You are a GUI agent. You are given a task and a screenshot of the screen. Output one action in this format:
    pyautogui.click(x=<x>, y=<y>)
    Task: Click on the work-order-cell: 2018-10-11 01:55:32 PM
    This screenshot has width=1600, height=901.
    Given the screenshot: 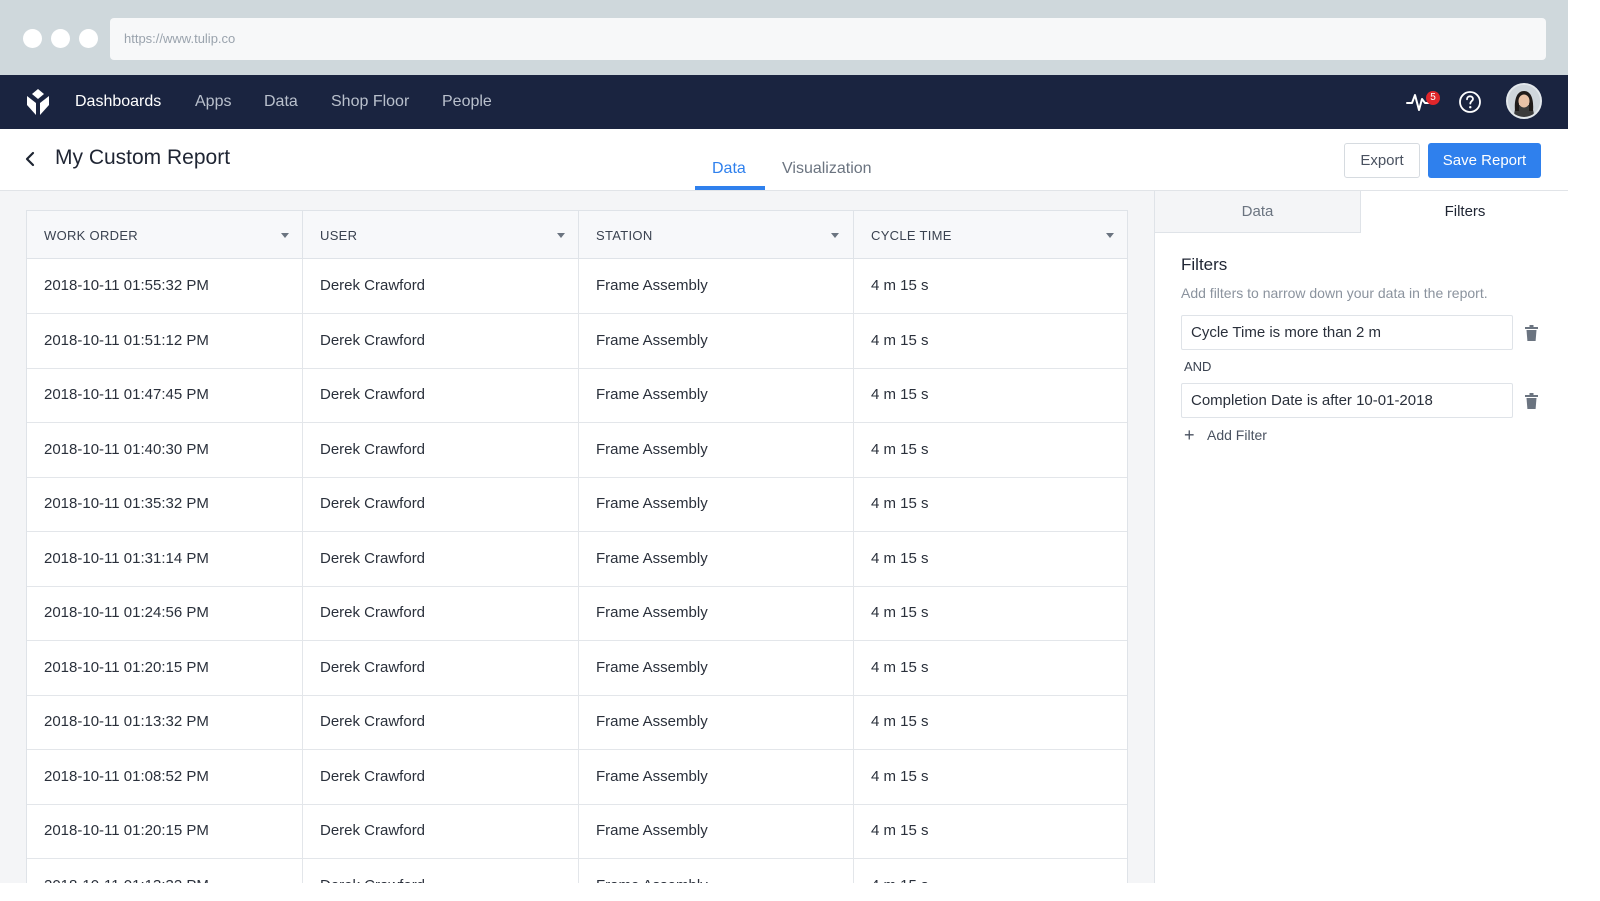 What is the action you would take?
    pyautogui.click(x=165, y=286)
    